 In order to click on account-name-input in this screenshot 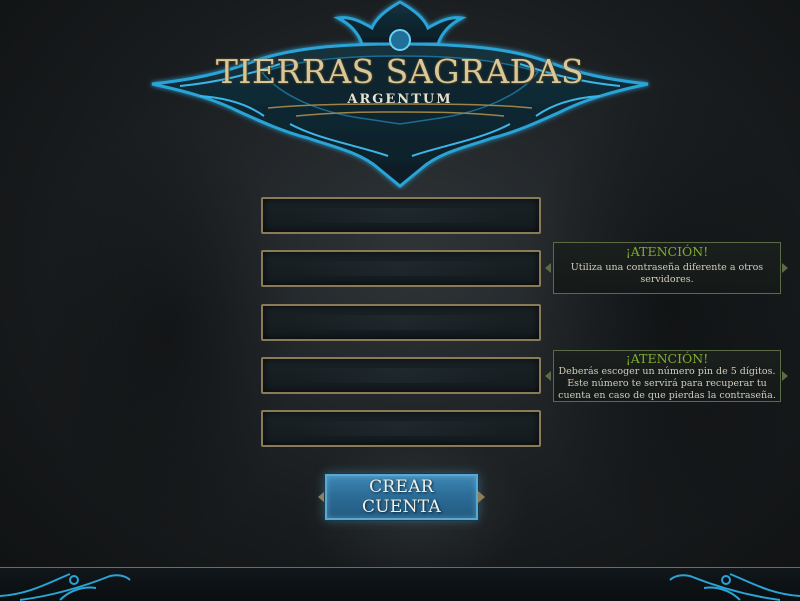, I will do `click(401, 215)`.